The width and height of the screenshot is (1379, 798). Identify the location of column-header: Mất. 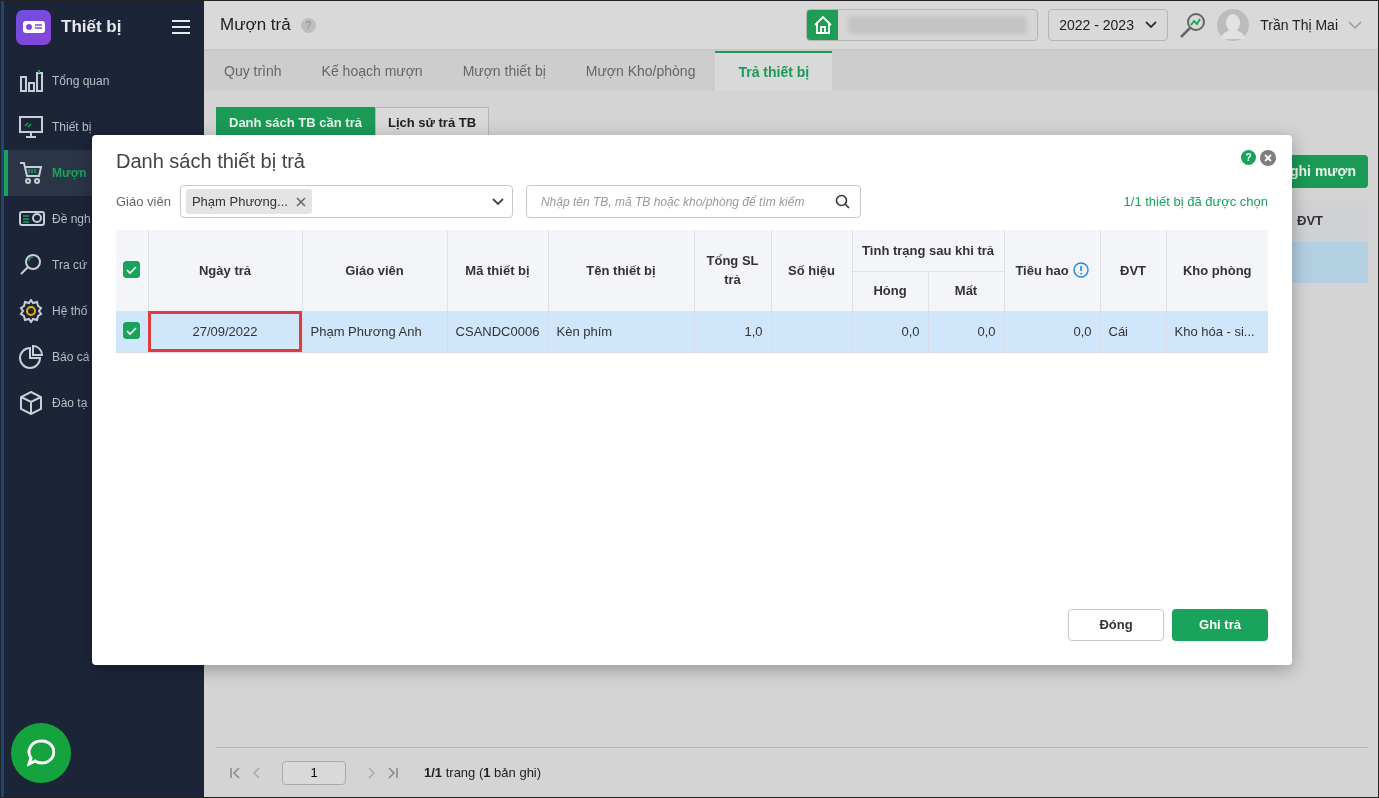
(966, 291).